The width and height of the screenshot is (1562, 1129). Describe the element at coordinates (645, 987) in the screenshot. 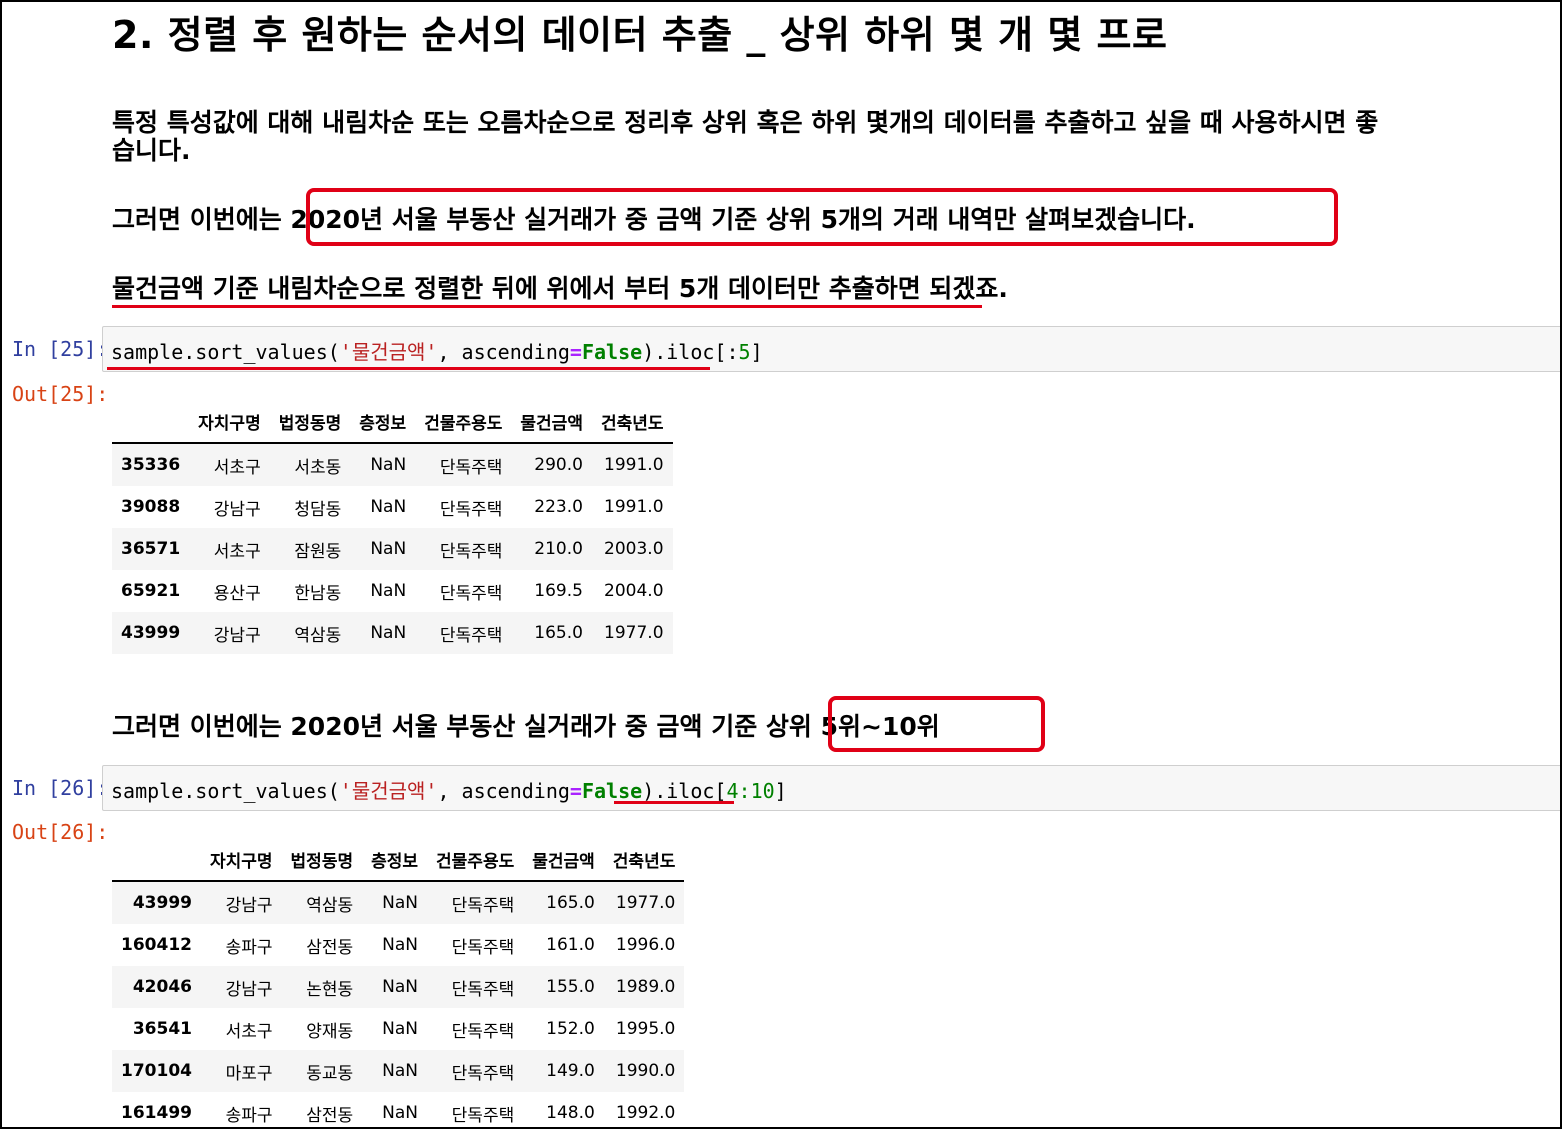

I see `table-cell: 1989.0` at that location.